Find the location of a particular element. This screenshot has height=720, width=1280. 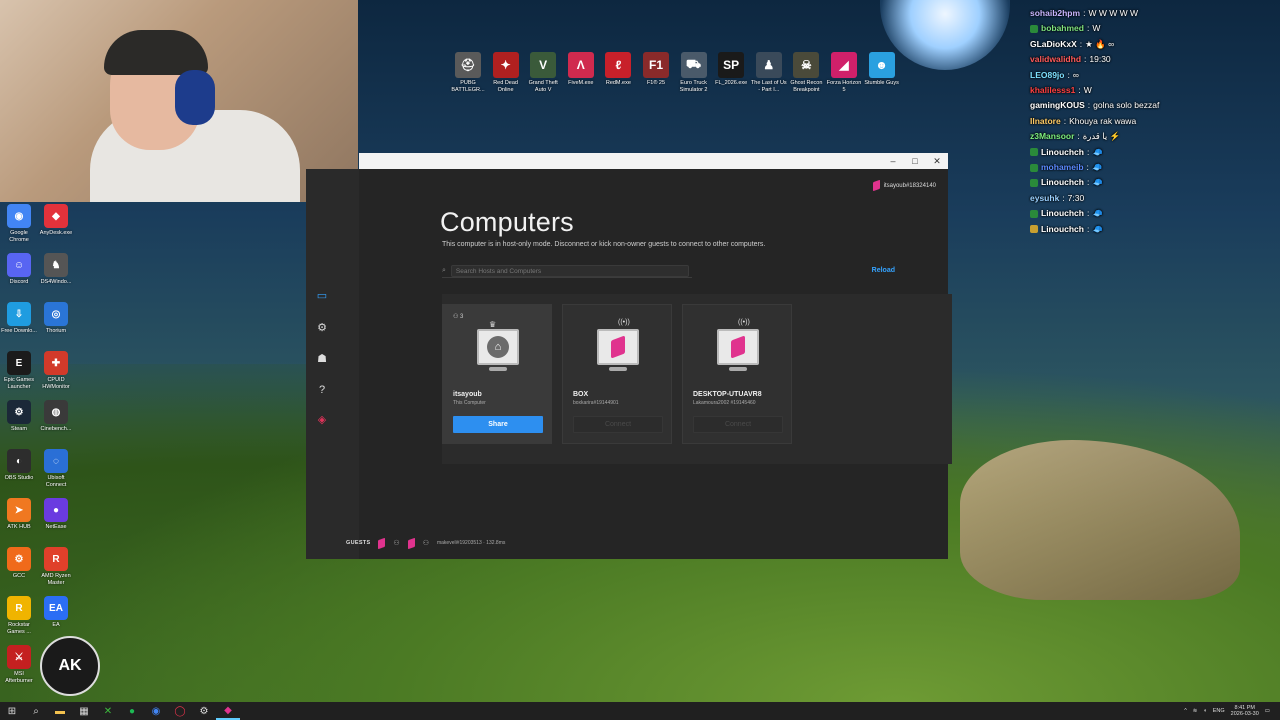

chat-username: GLaDioKxX is located at coordinates (1053, 43).